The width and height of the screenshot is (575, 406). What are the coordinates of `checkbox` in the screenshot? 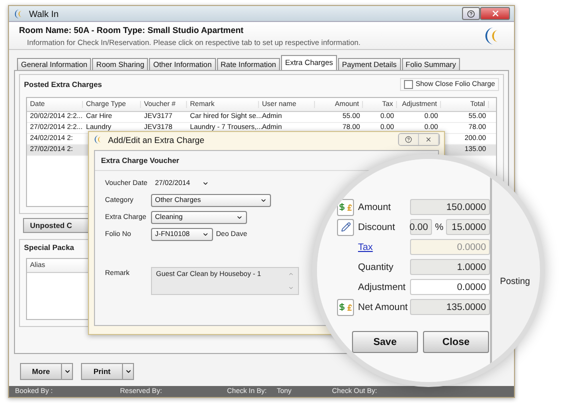 It's located at (408, 84).